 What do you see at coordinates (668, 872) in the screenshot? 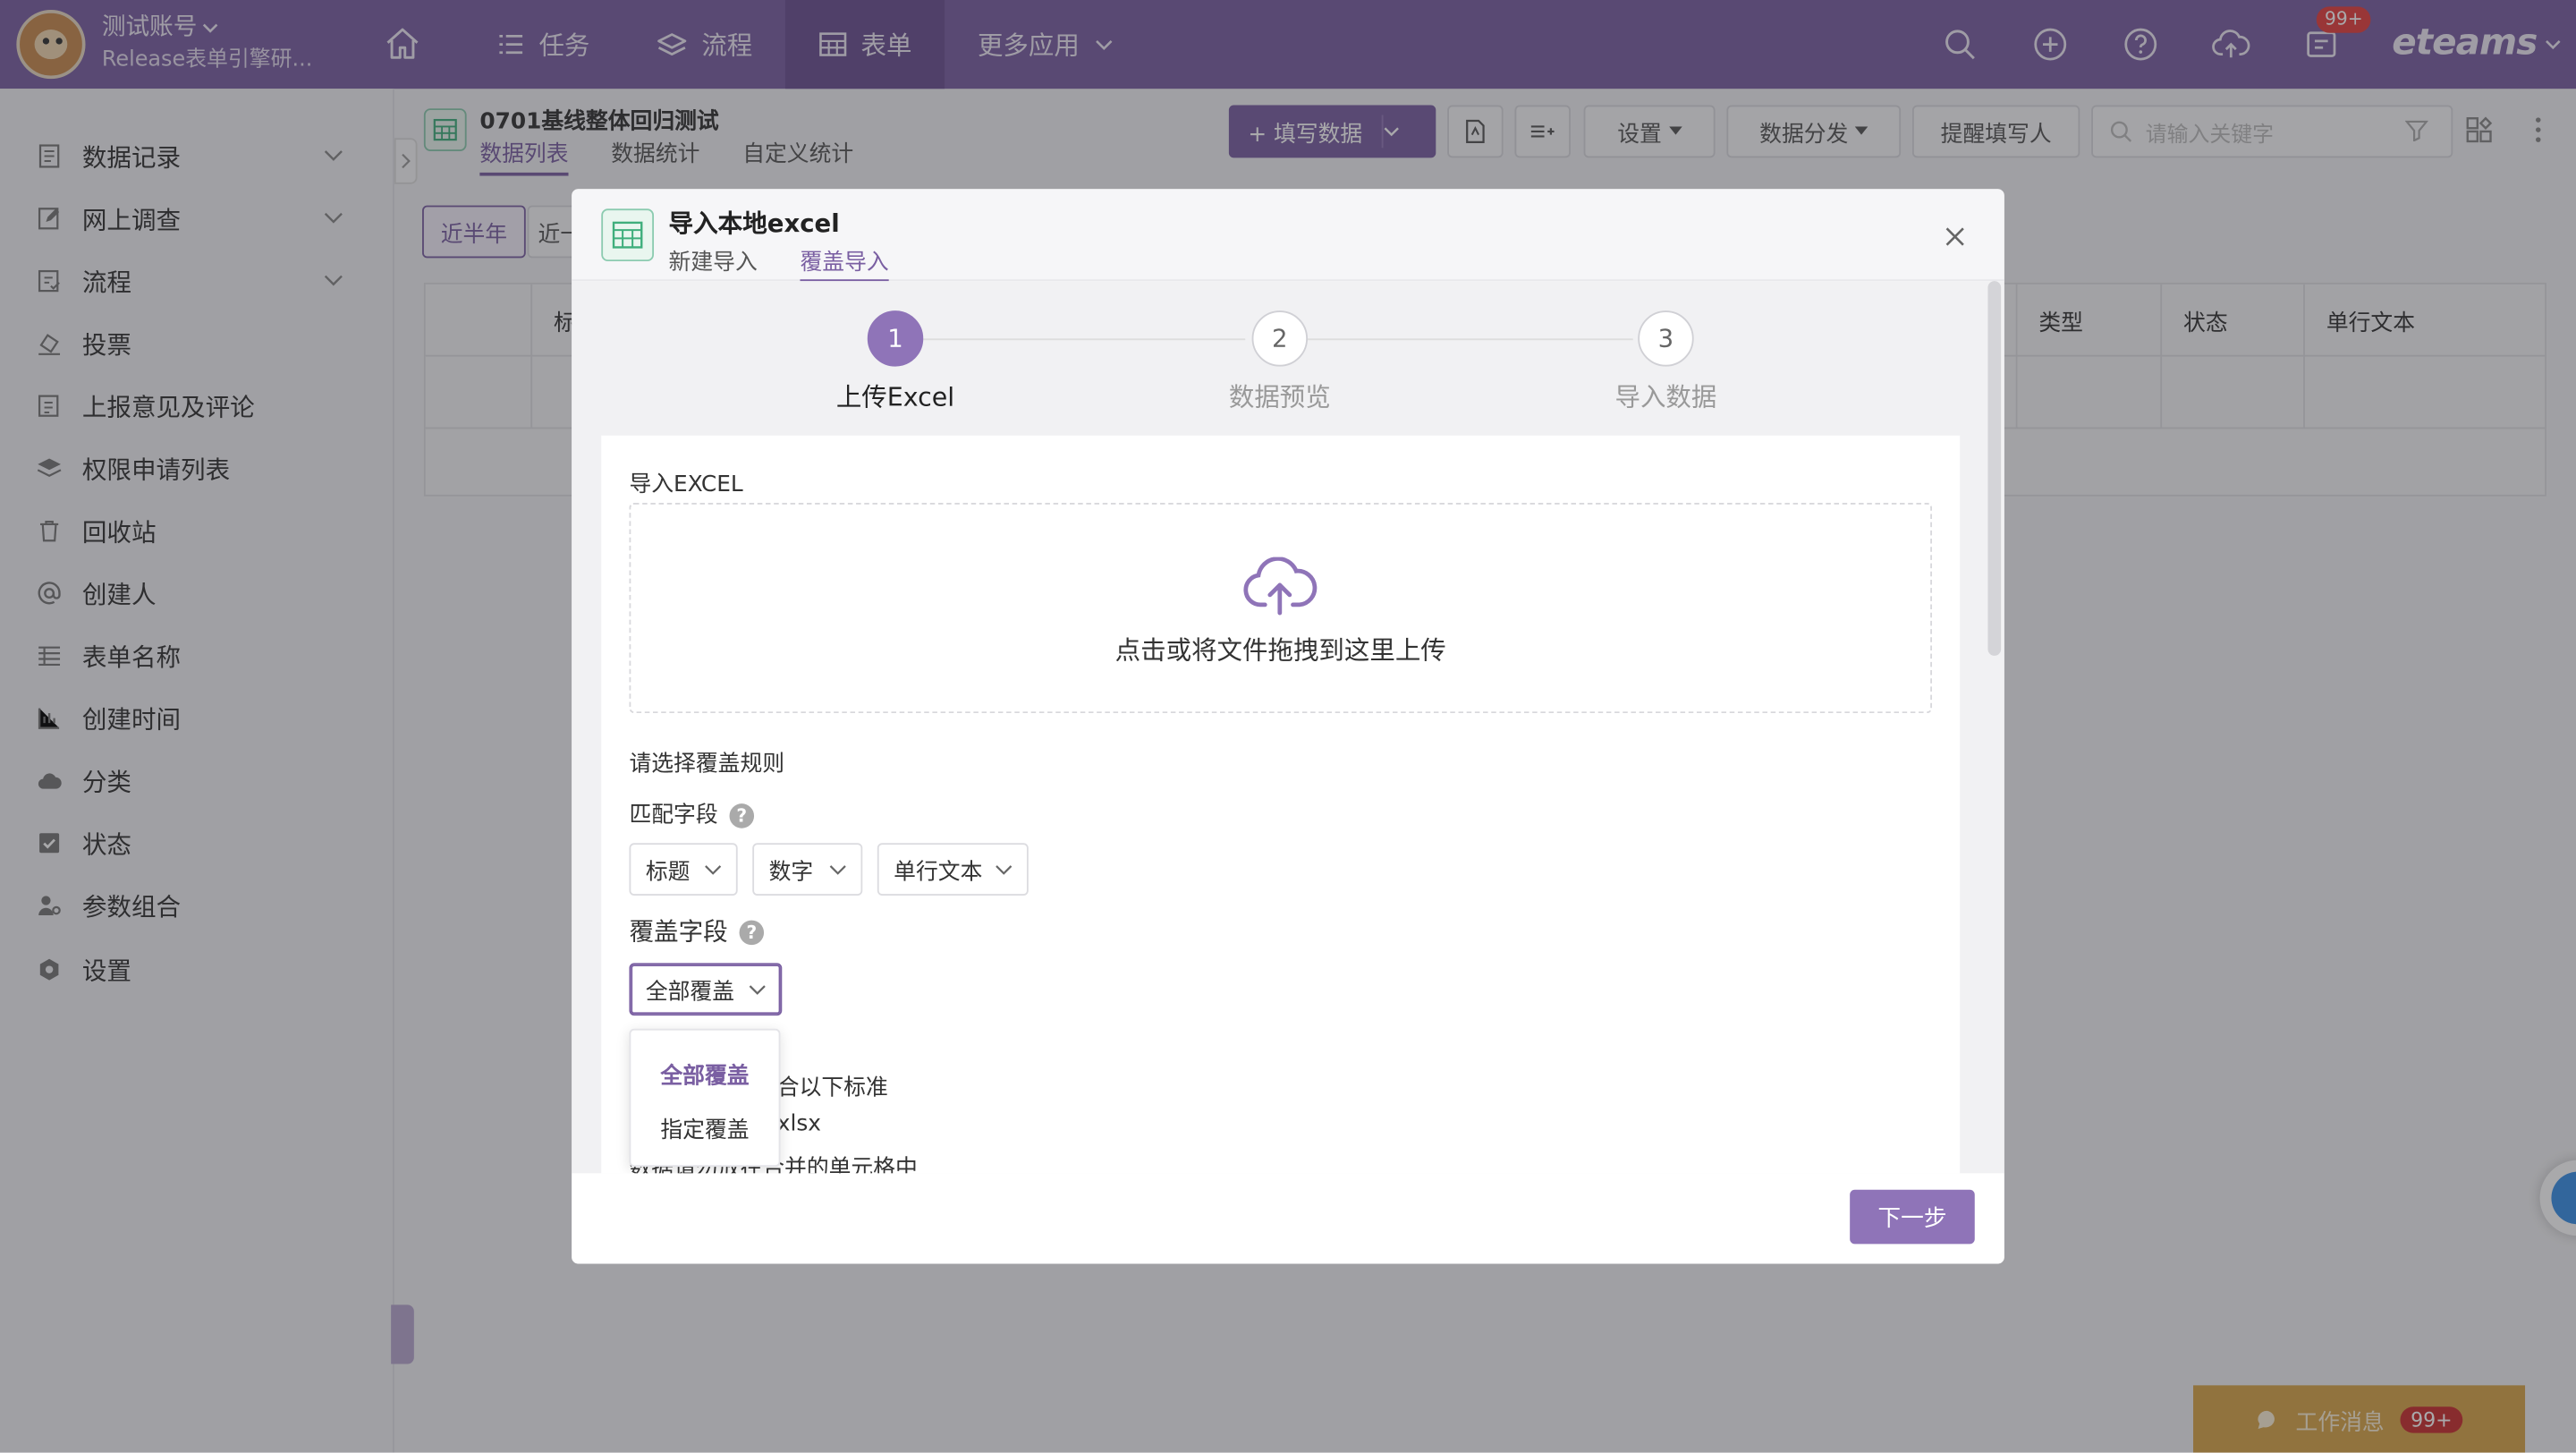
I see `select-value: 标题` at bounding box center [668, 872].